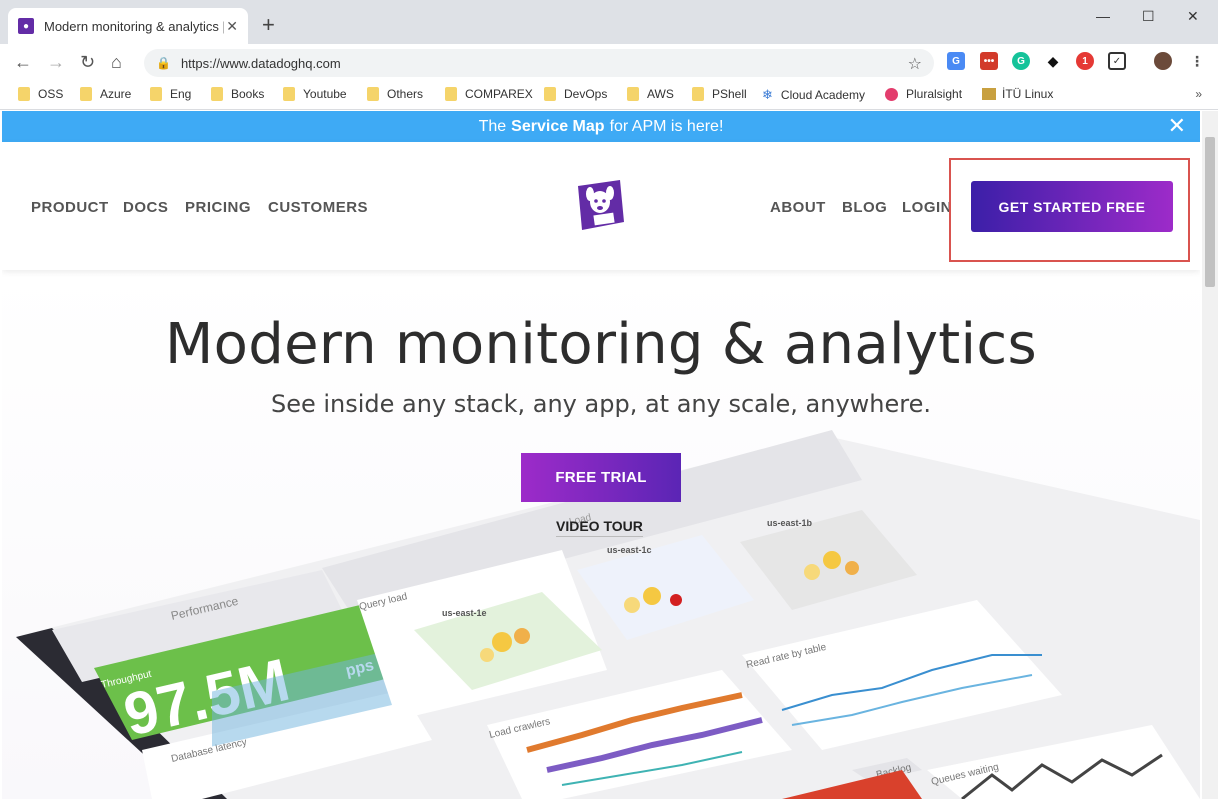 This screenshot has height=799, width=1218. I want to click on bookmark-label: OSS, so click(51, 94).